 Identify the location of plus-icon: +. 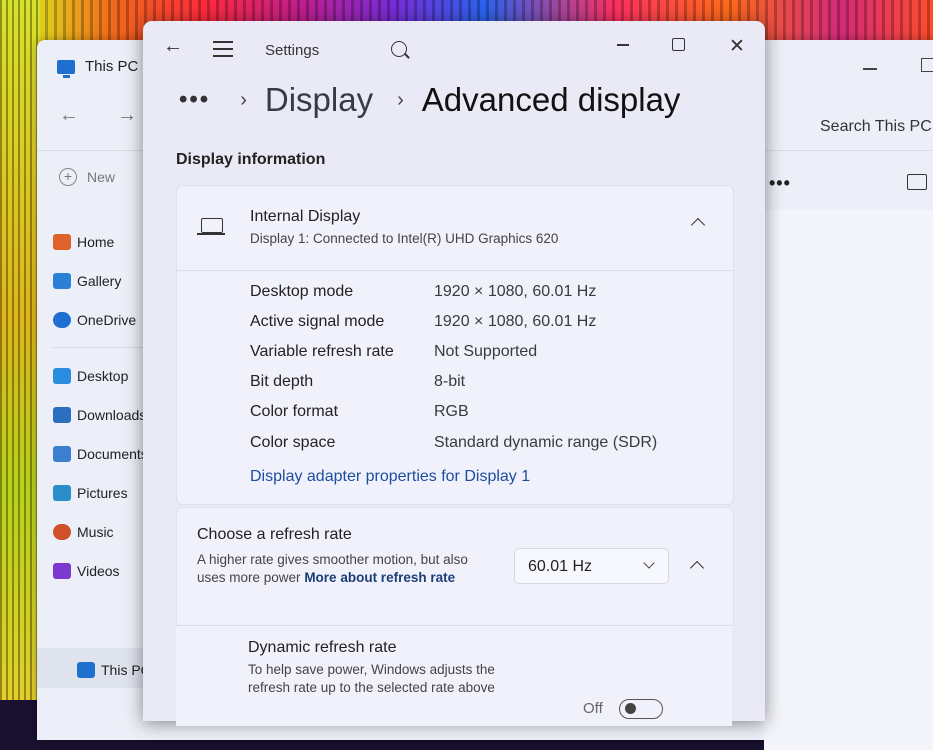
(68, 177).